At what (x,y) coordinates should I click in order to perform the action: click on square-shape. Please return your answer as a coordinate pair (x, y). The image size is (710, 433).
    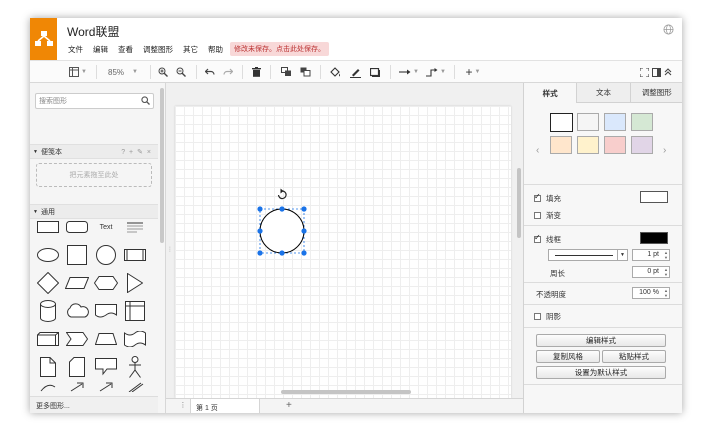
    Looking at the image, I should click on (77, 255).